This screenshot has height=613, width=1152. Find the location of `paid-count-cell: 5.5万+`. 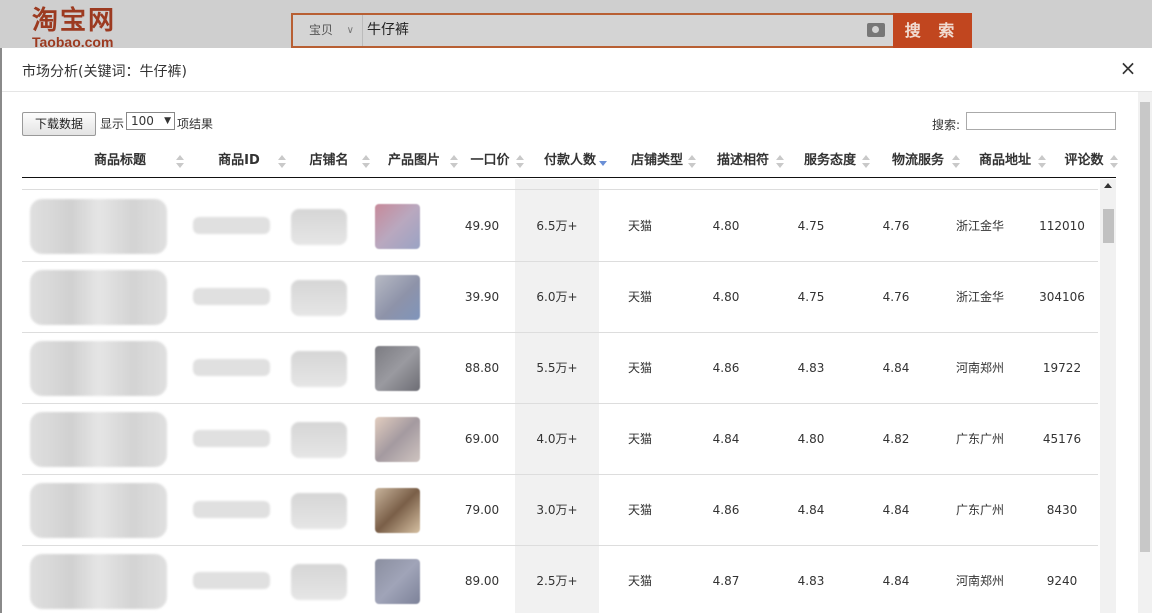

paid-count-cell: 5.5万+ is located at coordinates (557, 368).